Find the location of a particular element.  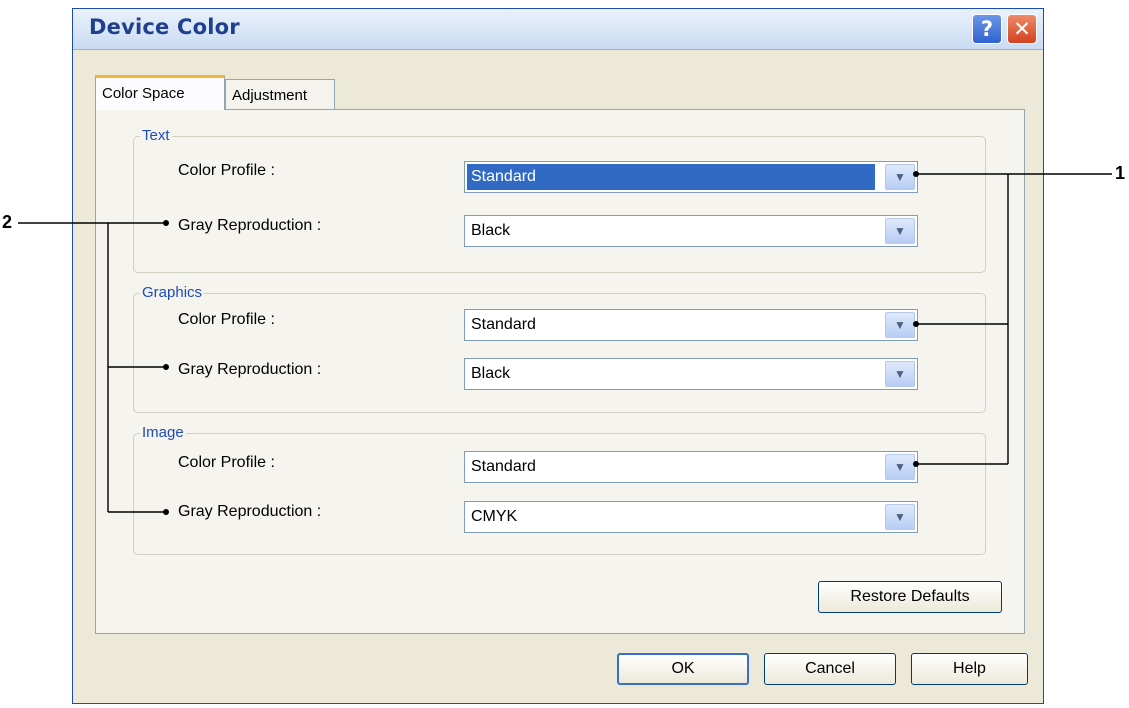

callout-number-1: 1 is located at coordinates (1120, 173).